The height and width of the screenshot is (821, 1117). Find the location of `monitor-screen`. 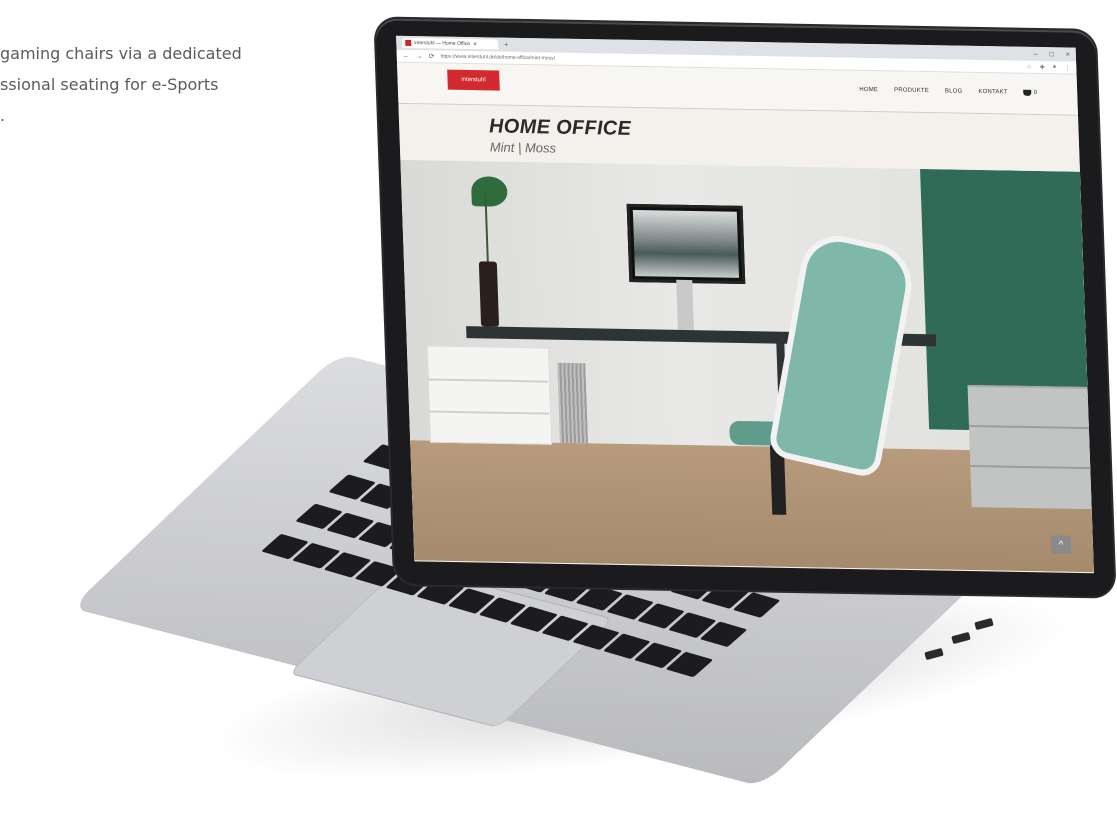

monitor-screen is located at coordinates (686, 243).